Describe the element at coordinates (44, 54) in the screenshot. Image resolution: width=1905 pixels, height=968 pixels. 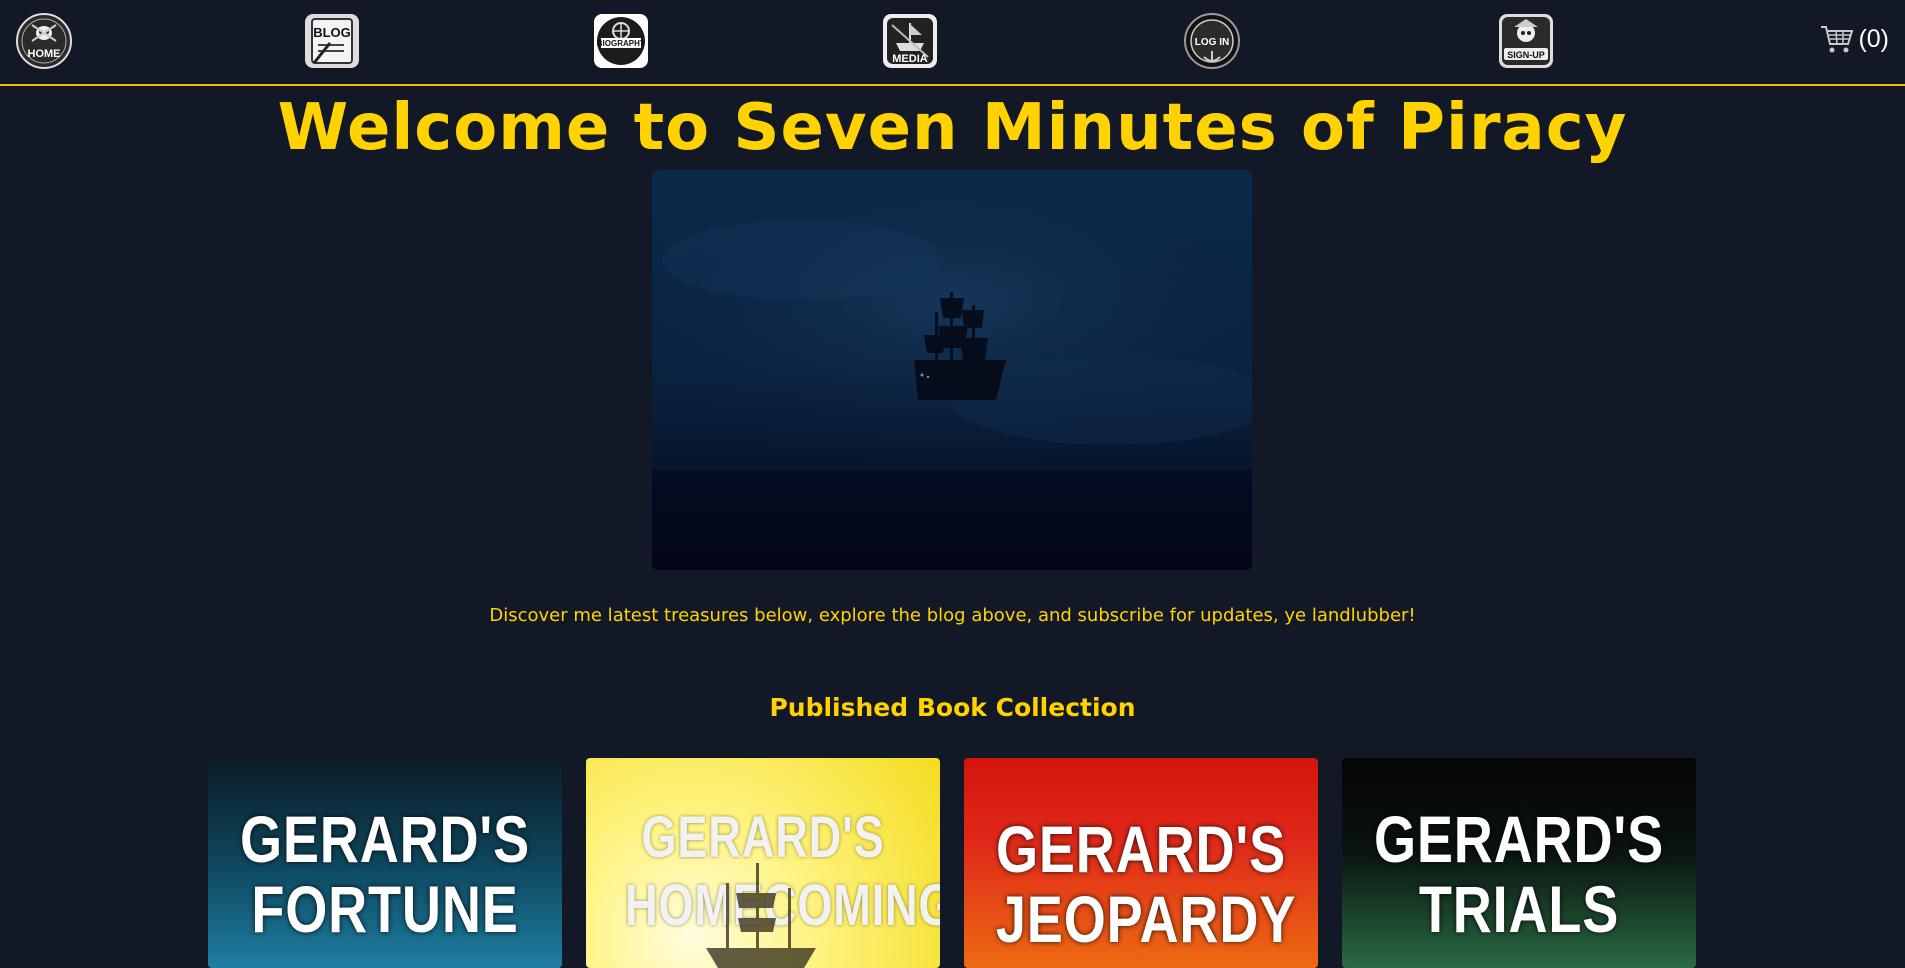
I see `nav-home-label: HOME` at that location.